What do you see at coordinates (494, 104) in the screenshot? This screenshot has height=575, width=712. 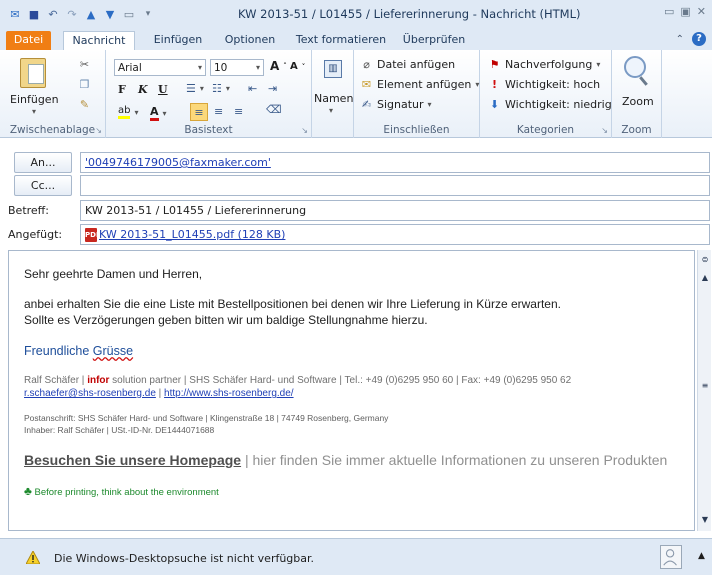 I see `down-arrow-icon: ⬇` at bounding box center [494, 104].